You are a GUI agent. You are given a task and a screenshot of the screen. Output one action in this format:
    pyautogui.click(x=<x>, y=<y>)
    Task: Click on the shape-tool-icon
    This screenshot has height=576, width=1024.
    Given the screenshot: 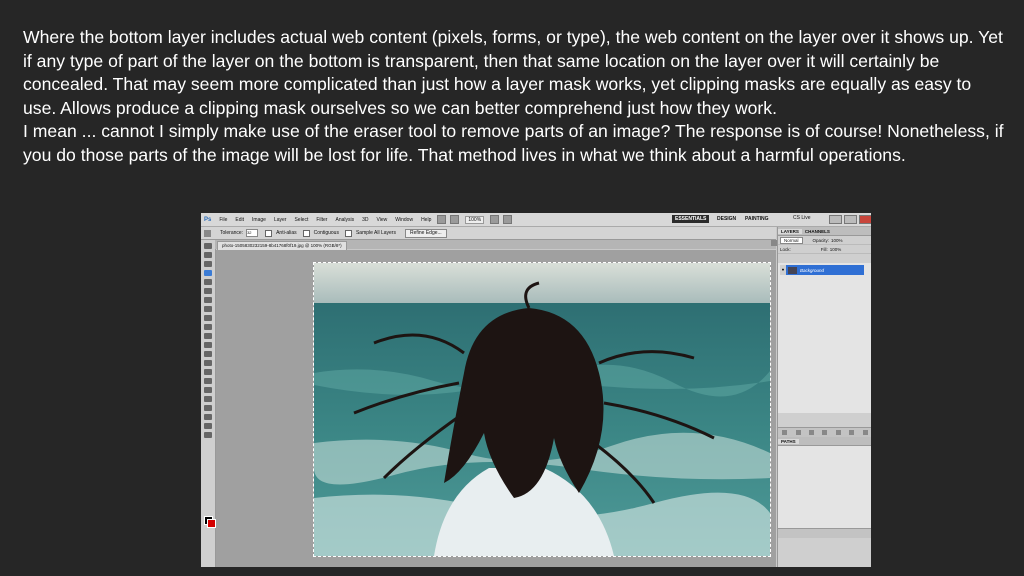 What is the action you would take?
    pyautogui.click(x=208, y=399)
    